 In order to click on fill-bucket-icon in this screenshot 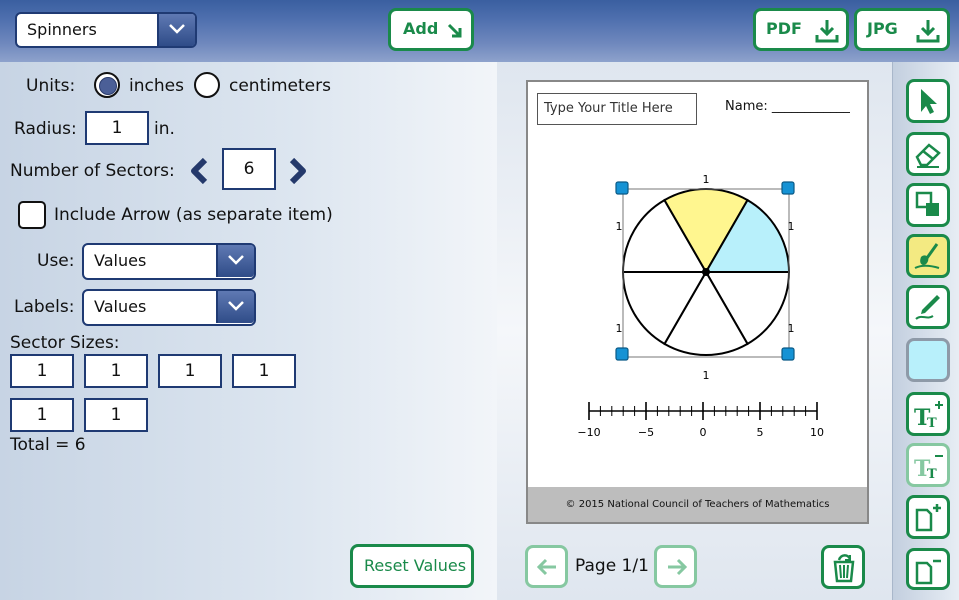, I will do `click(927, 256)`.